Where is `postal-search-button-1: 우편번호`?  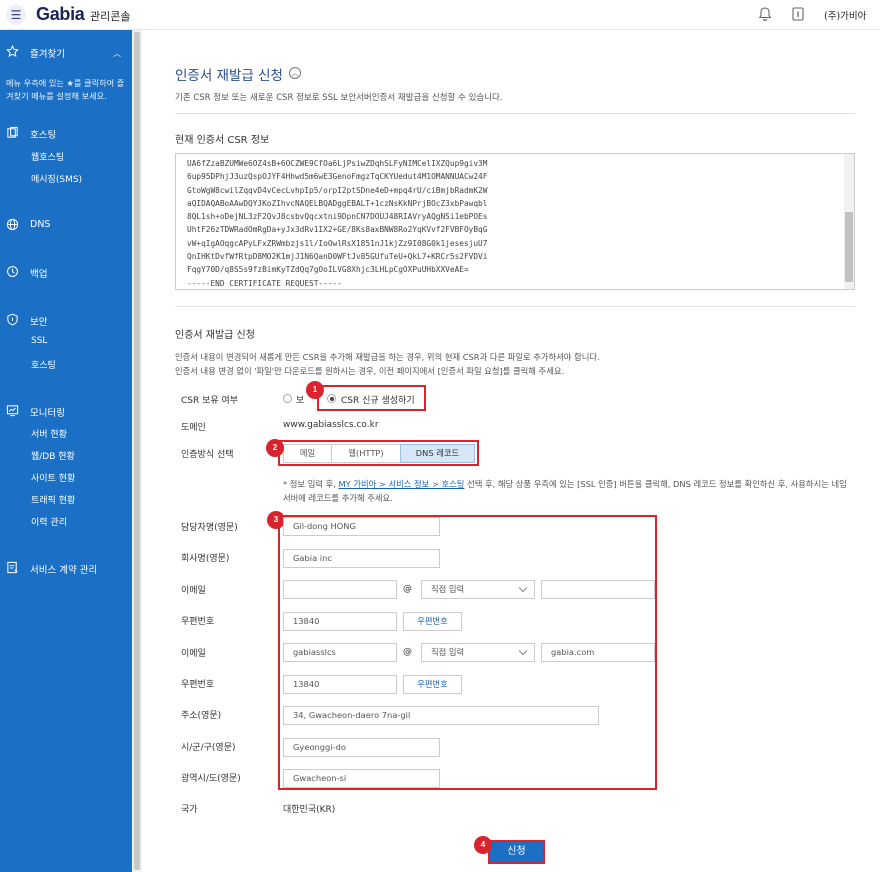
postal-search-button-1: 우편번호 is located at coordinates (432, 621).